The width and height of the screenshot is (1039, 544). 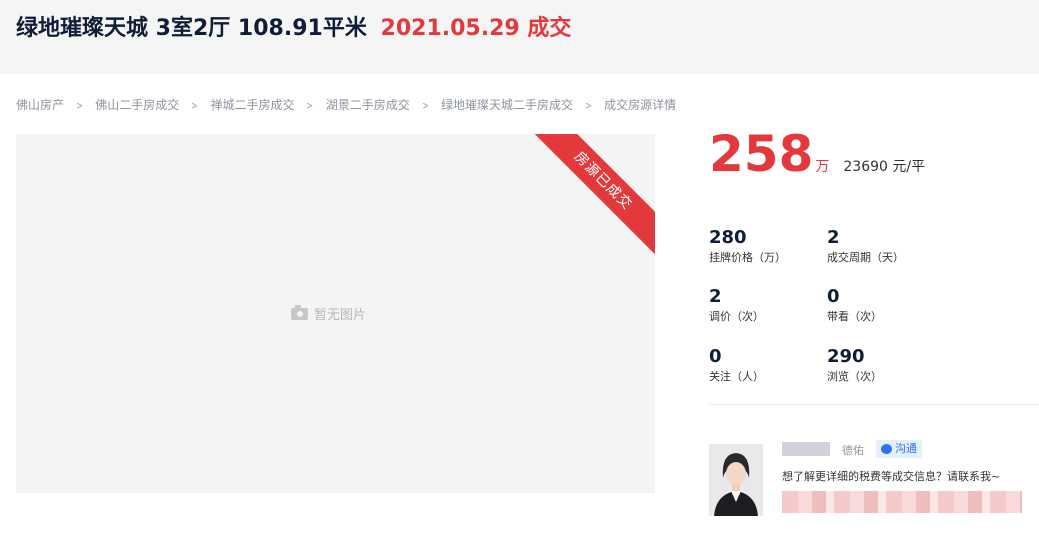 What do you see at coordinates (764, 365) in the screenshot?
I see `stat-followers: 0 关注（人）` at bounding box center [764, 365].